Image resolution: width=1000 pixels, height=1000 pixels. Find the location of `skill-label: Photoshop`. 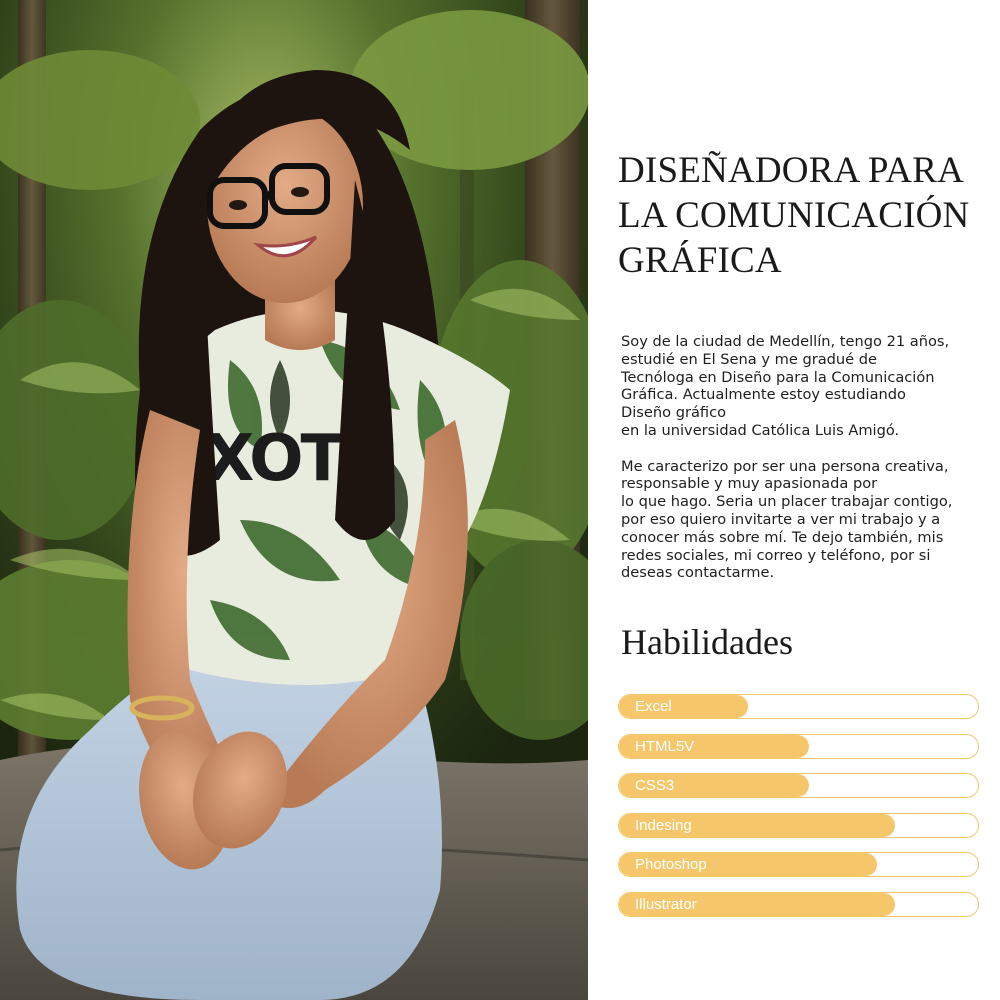

skill-label: Photoshop is located at coordinates (671, 864).